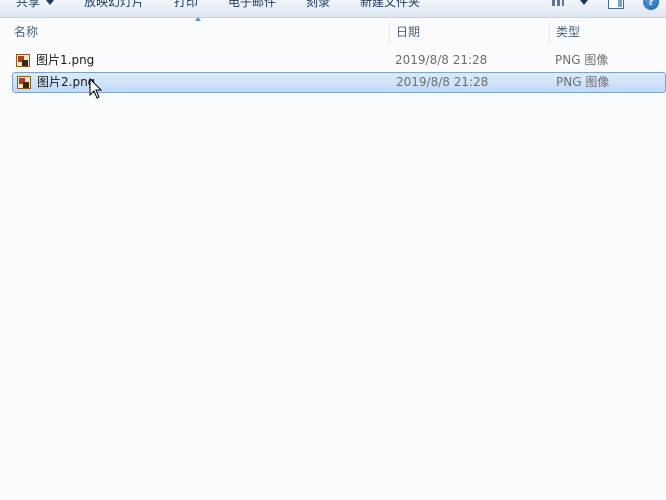 The image size is (666, 500). What do you see at coordinates (390, 5) in the screenshot?
I see `new-folder-button: 新建文件夹` at bounding box center [390, 5].